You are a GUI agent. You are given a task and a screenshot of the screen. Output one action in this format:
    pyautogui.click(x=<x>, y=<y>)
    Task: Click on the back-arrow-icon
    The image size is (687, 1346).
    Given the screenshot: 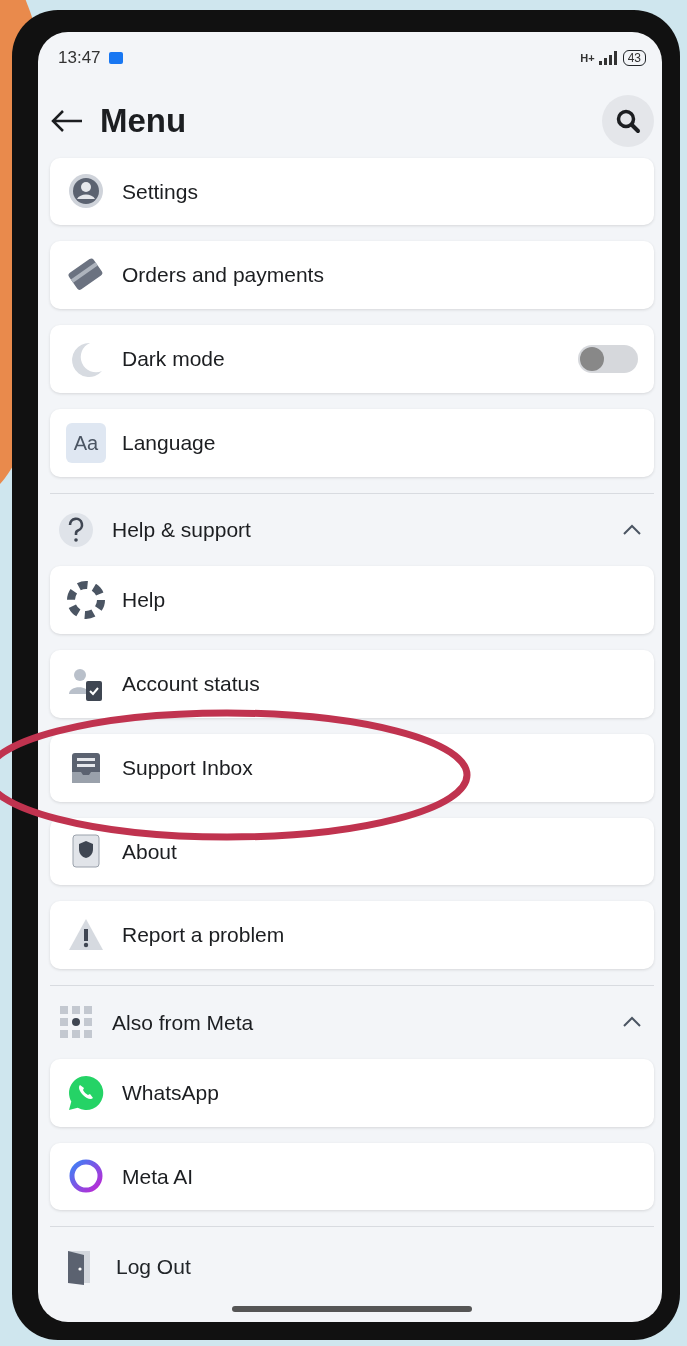 What is the action you would take?
    pyautogui.click(x=67, y=121)
    